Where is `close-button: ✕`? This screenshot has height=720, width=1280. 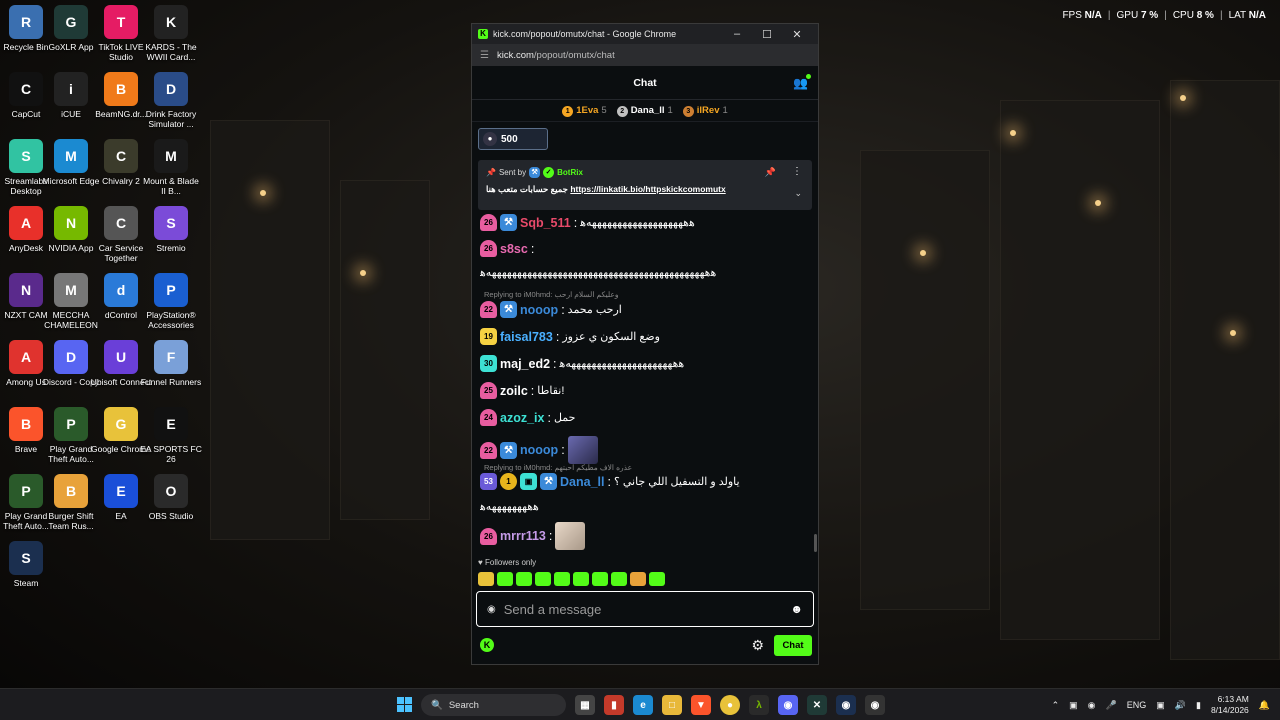 close-button: ✕ is located at coordinates (797, 34).